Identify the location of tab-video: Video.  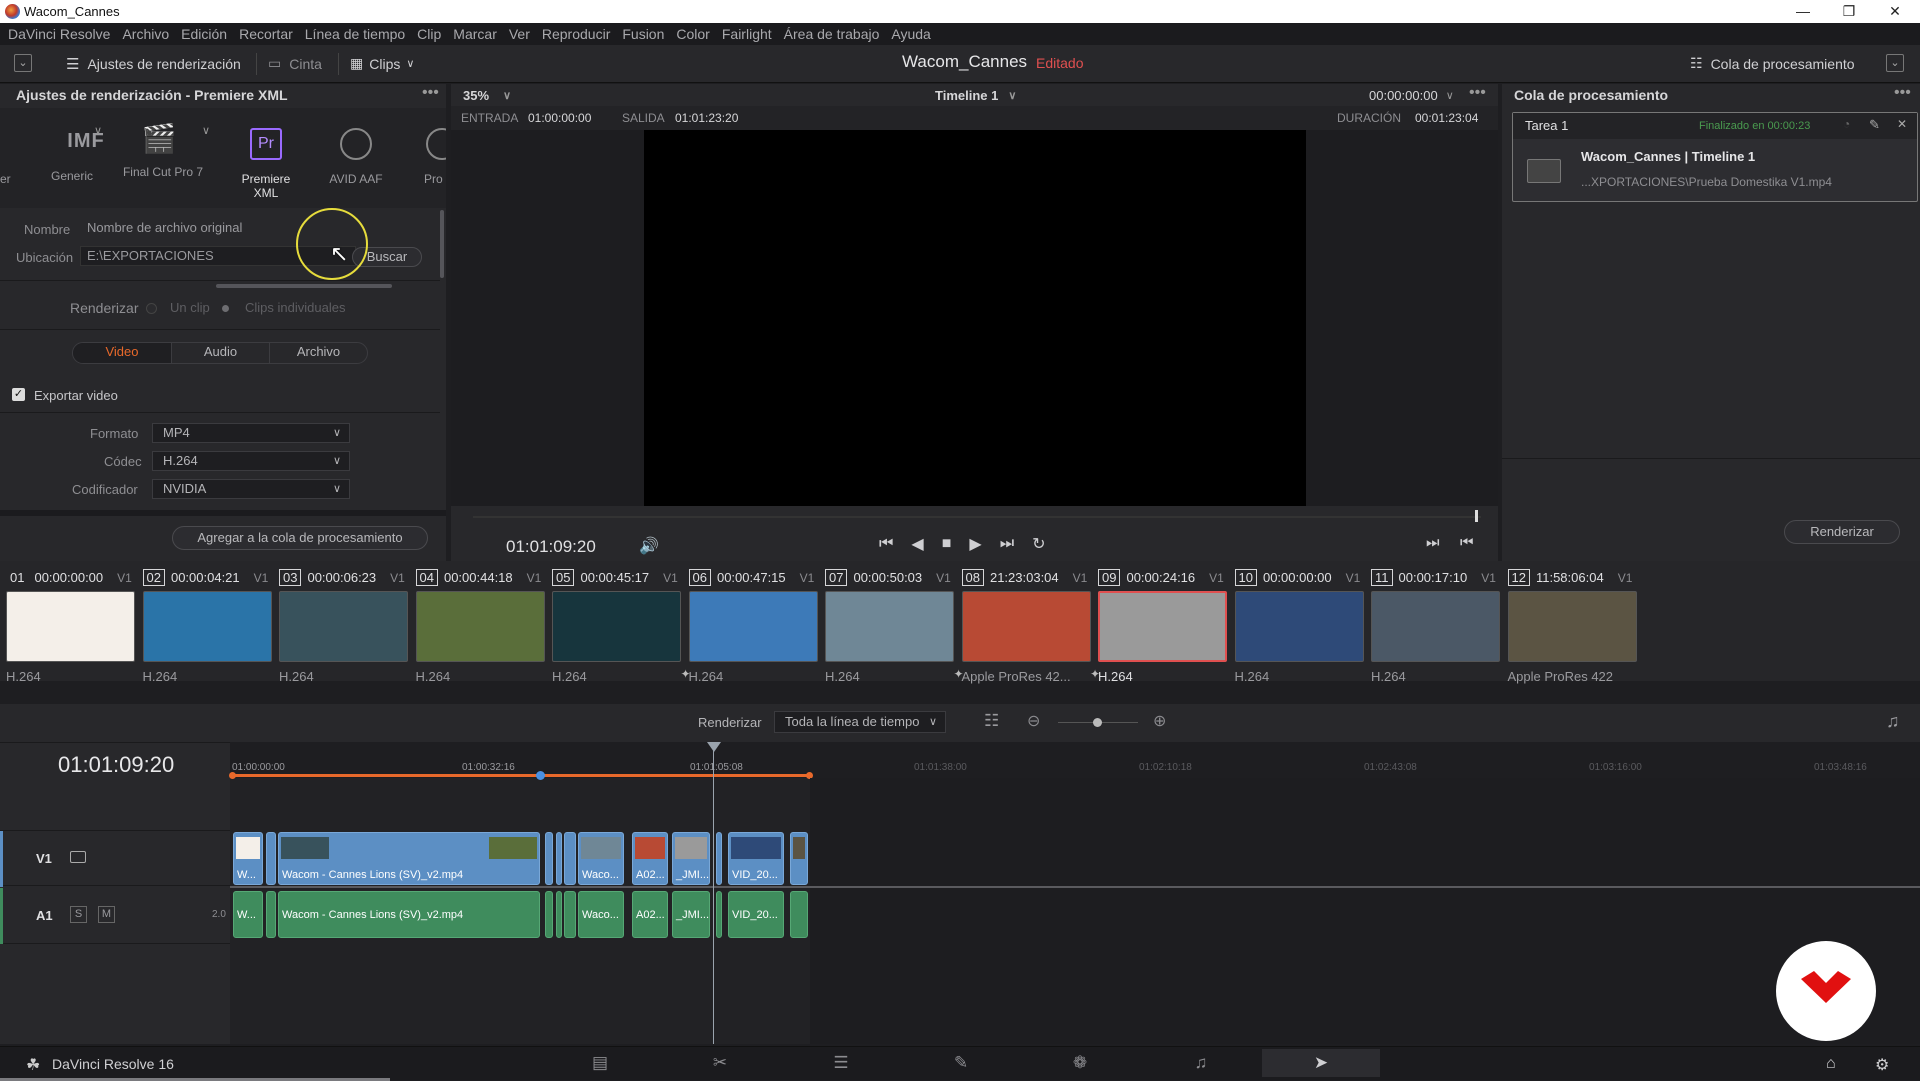
(122, 353).